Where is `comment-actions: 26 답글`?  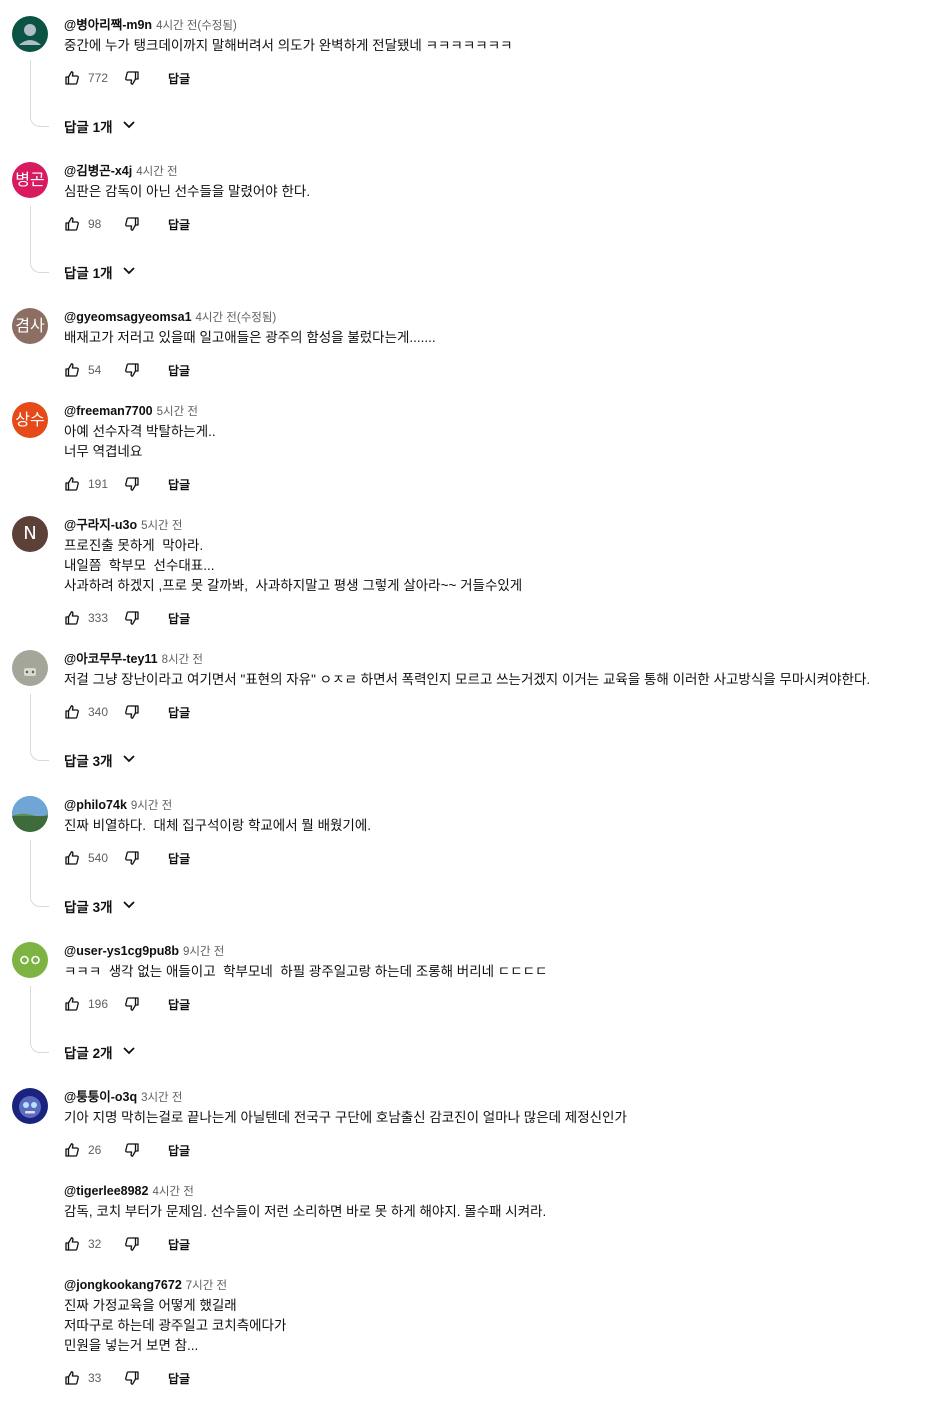
comment-actions: 26 답글 is located at coordinates (127, 1150).